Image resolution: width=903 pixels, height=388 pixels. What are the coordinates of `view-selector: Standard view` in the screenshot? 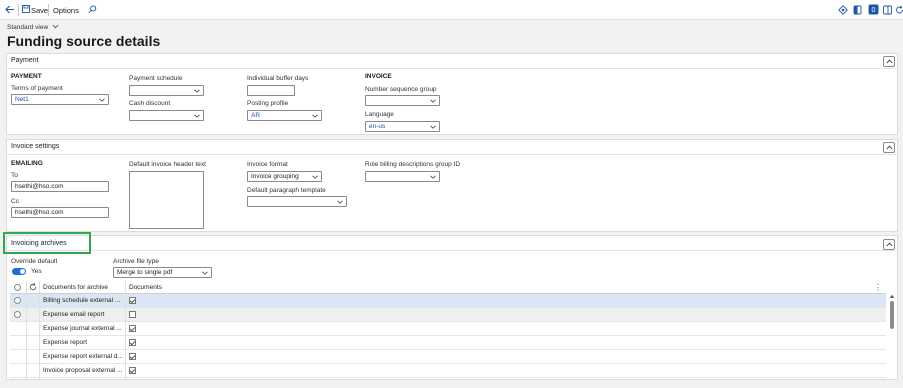 It's located at (33, 27).